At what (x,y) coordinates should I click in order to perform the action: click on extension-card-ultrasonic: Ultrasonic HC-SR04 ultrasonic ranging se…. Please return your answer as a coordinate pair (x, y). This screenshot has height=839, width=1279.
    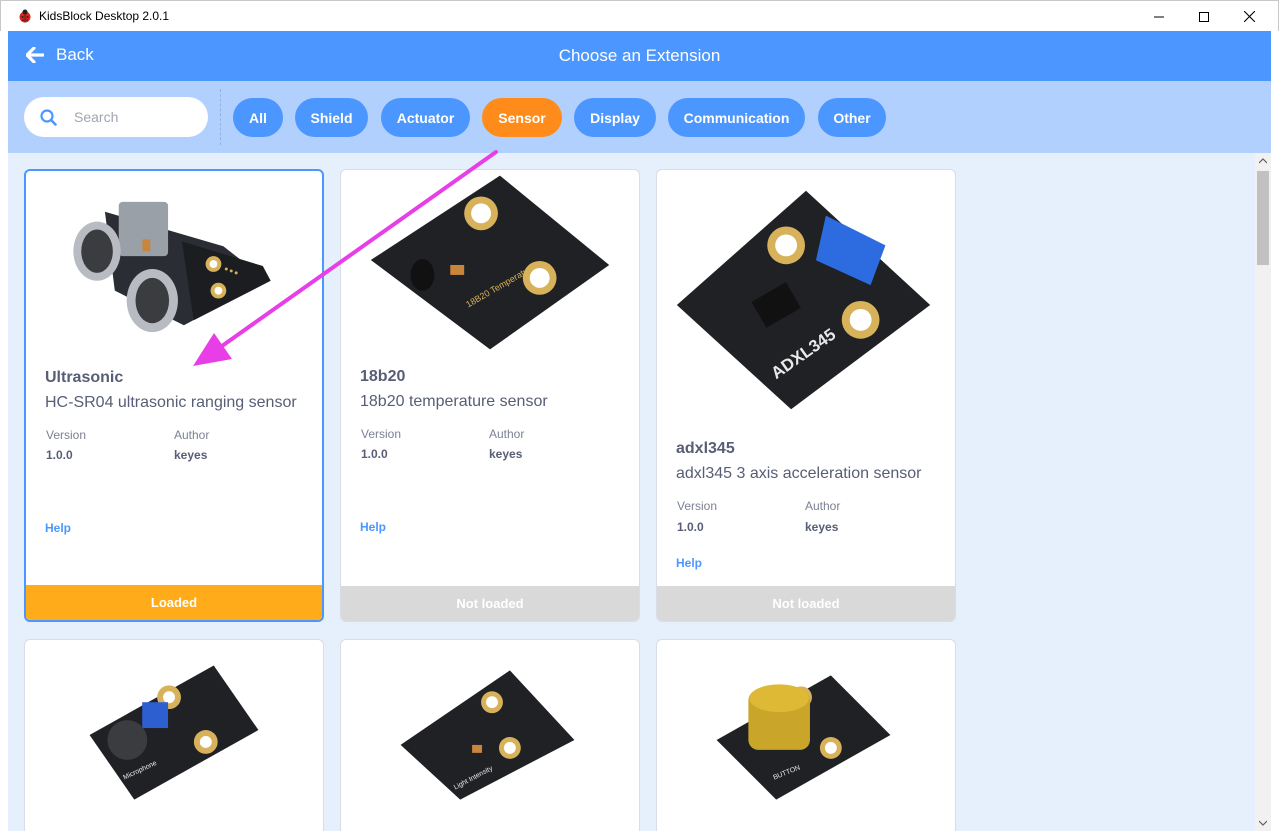
    Looking at the image, I should click on (174, 395).